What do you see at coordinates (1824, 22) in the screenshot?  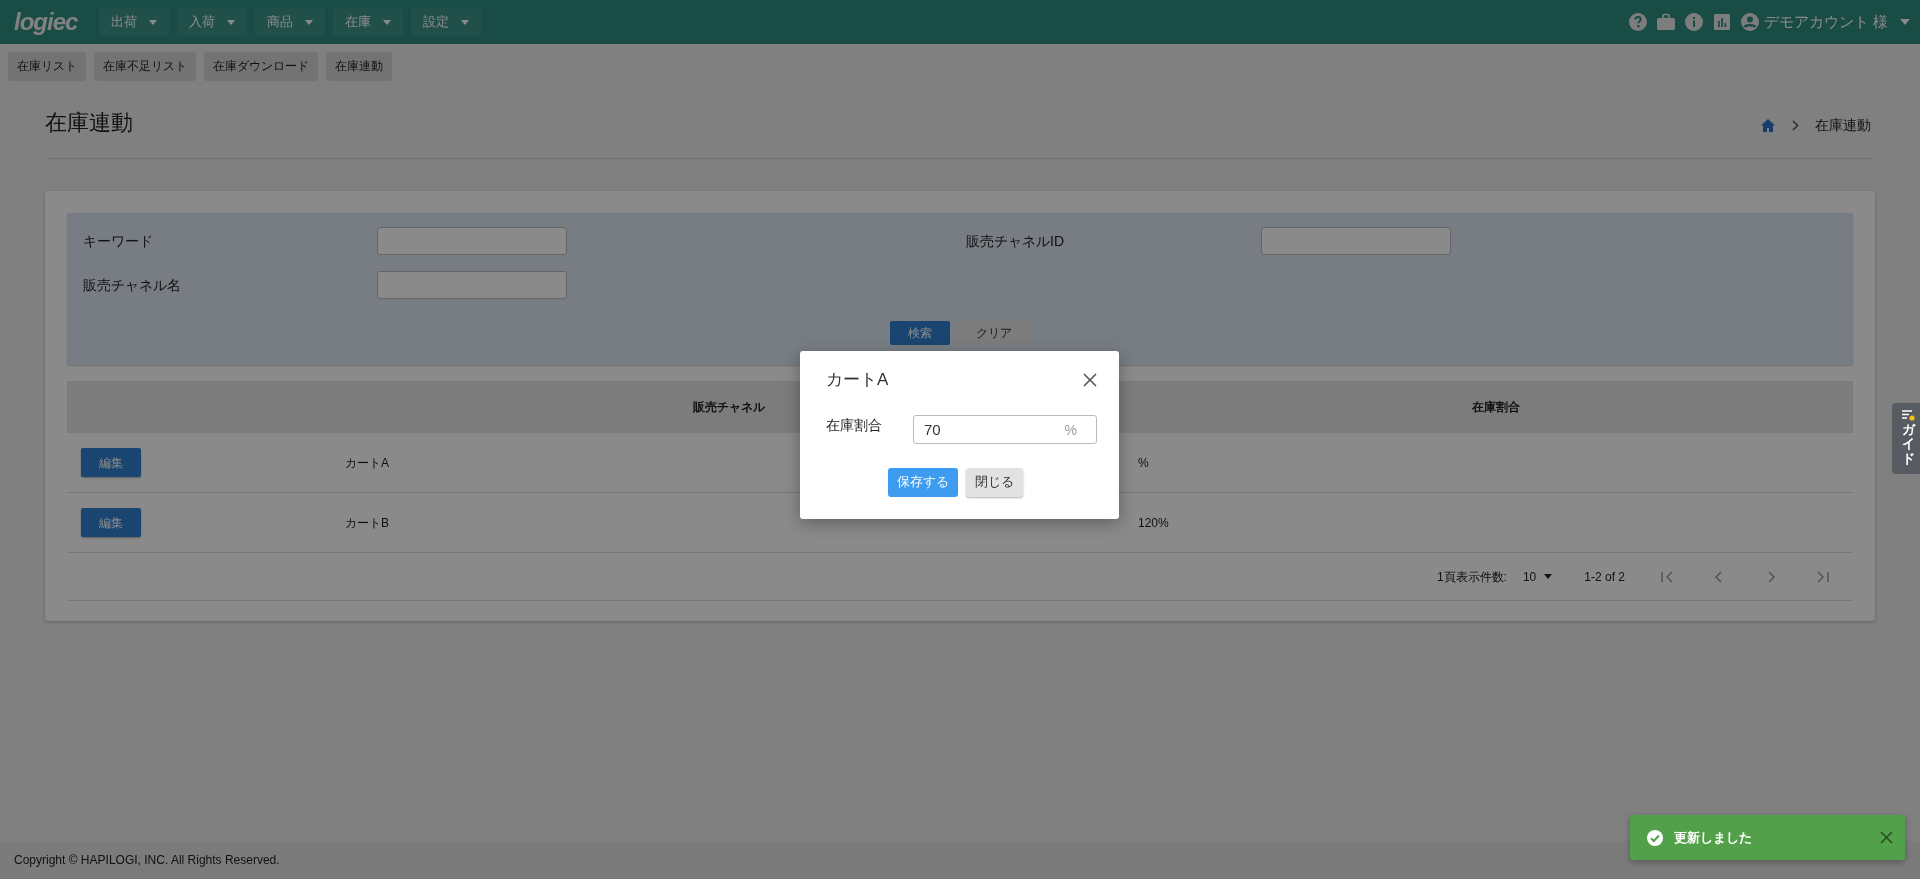 I see `user-menu: デモアカウント 様` at bounding box center [1824, 22].